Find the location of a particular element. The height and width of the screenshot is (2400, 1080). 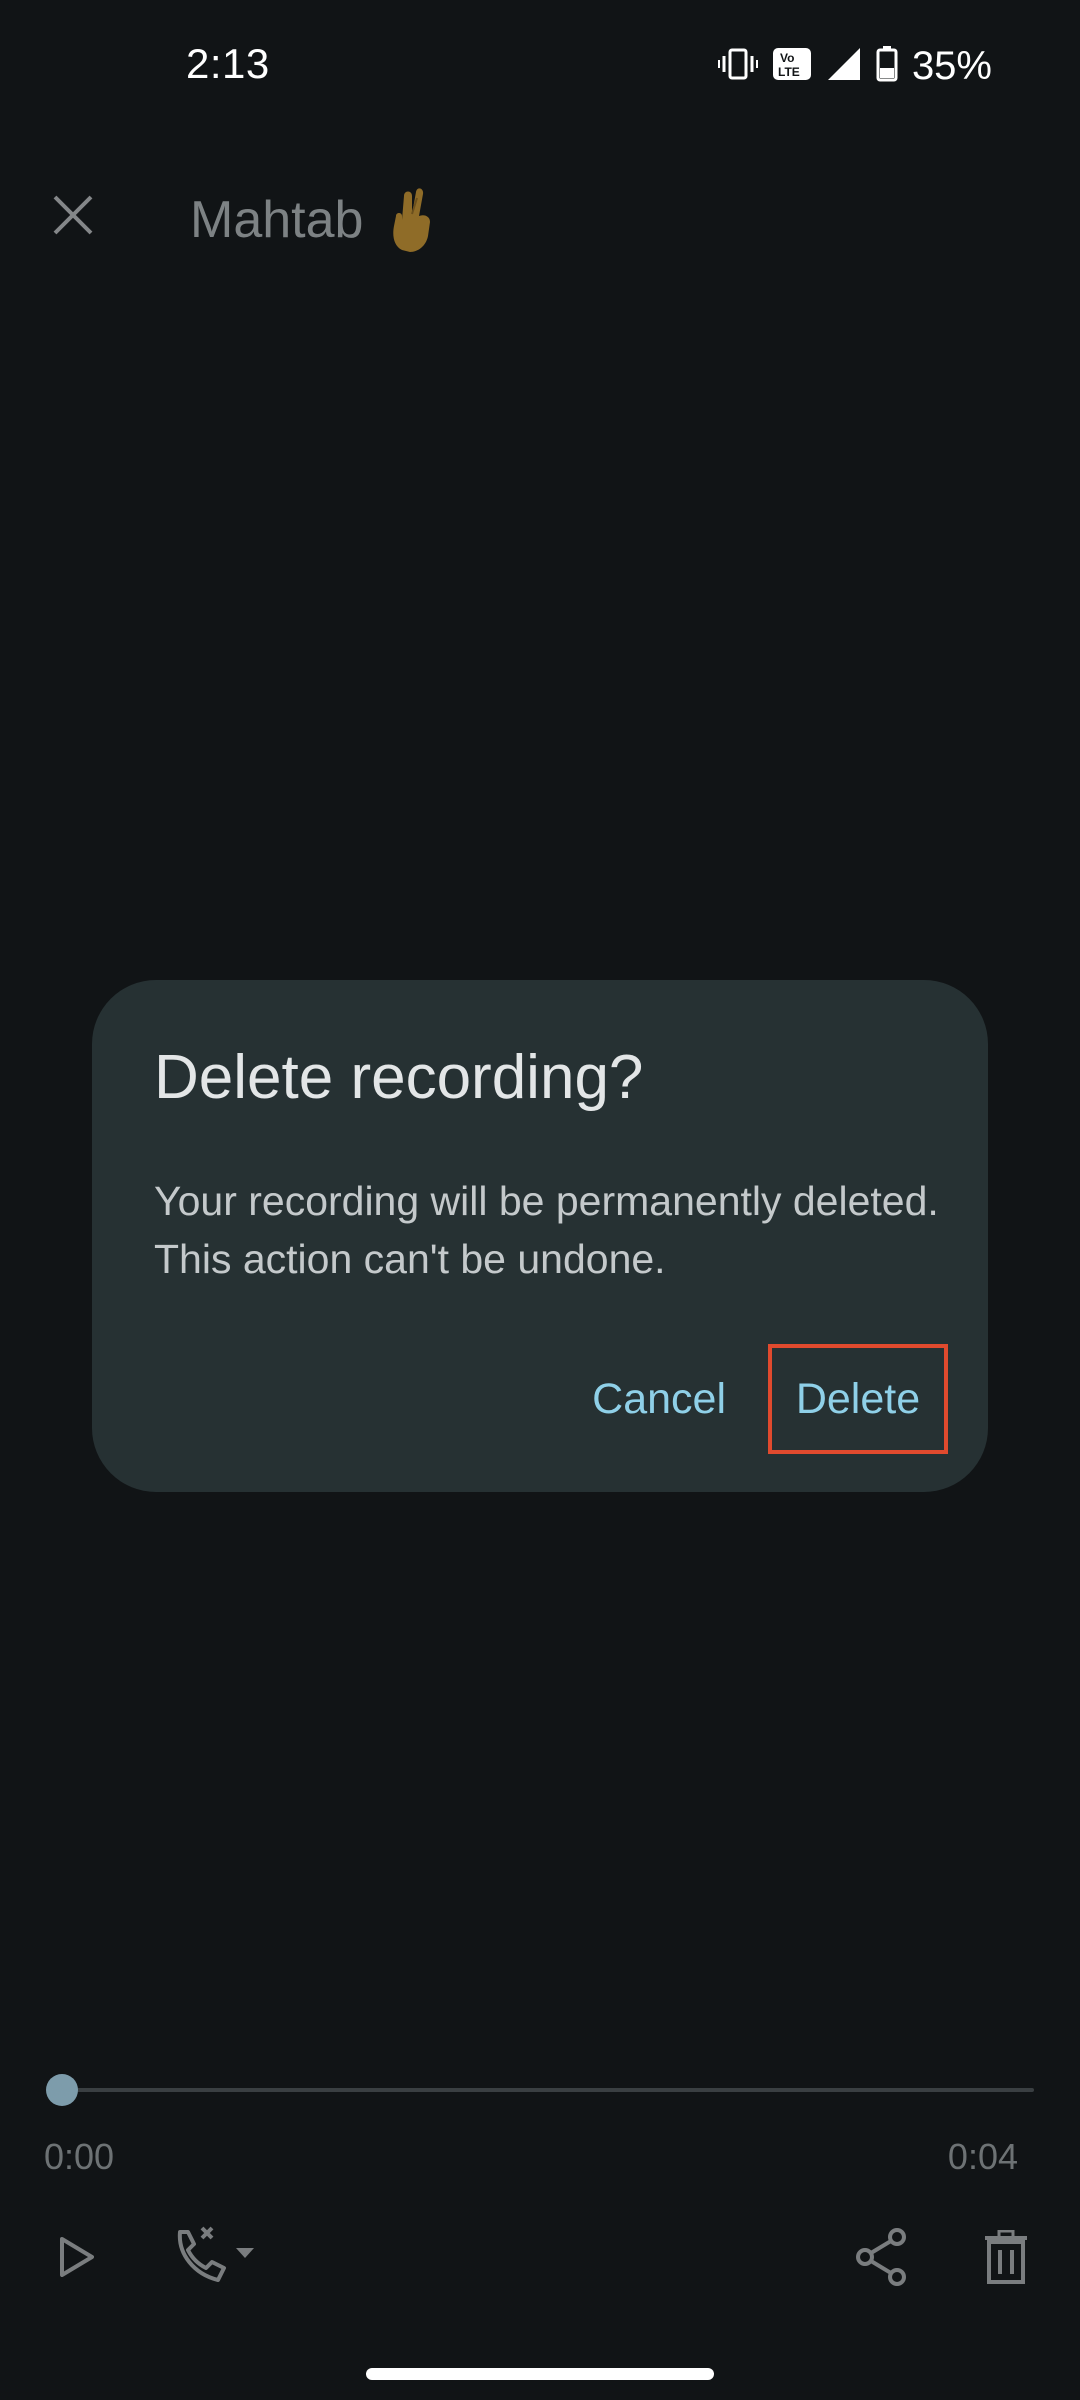

share-icon is located at coordinates (881, 2257).